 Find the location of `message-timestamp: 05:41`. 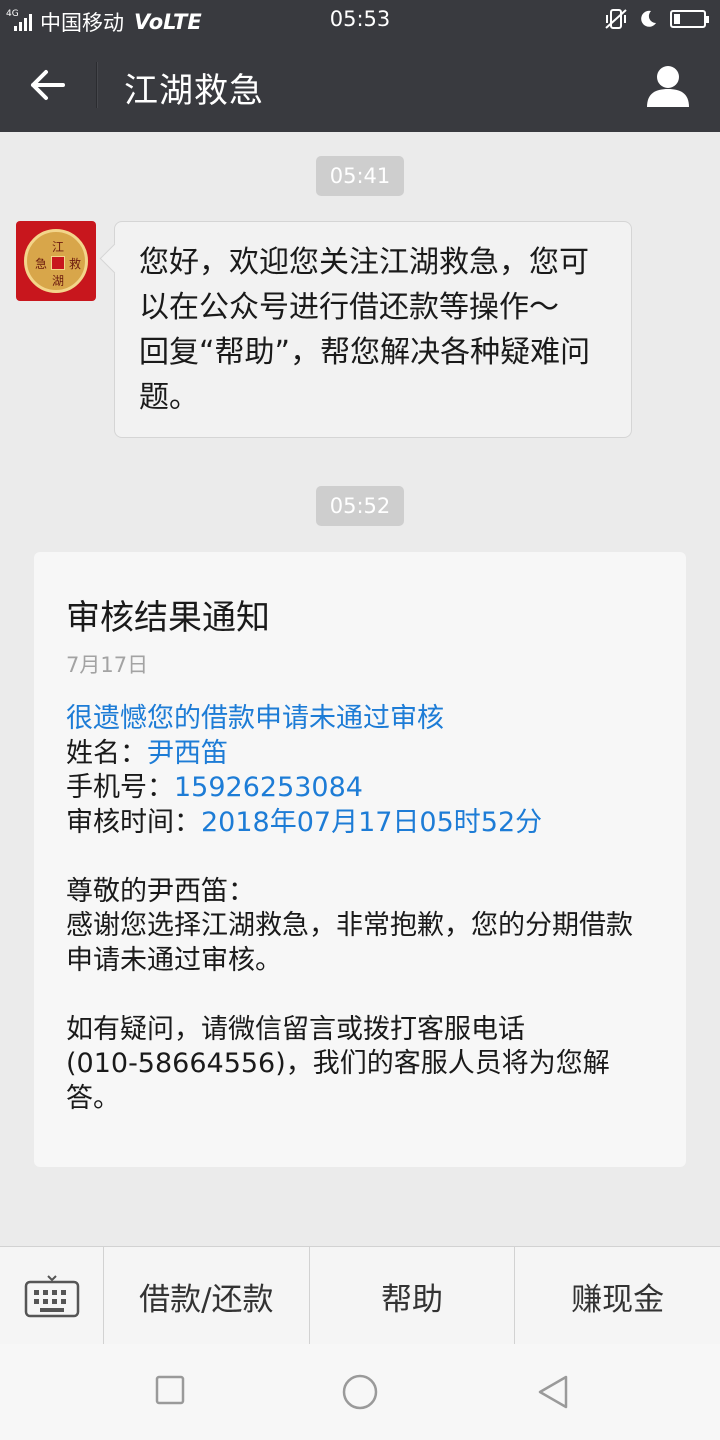

message-timestamp: 05:41 is located at coordinates (360, 176).